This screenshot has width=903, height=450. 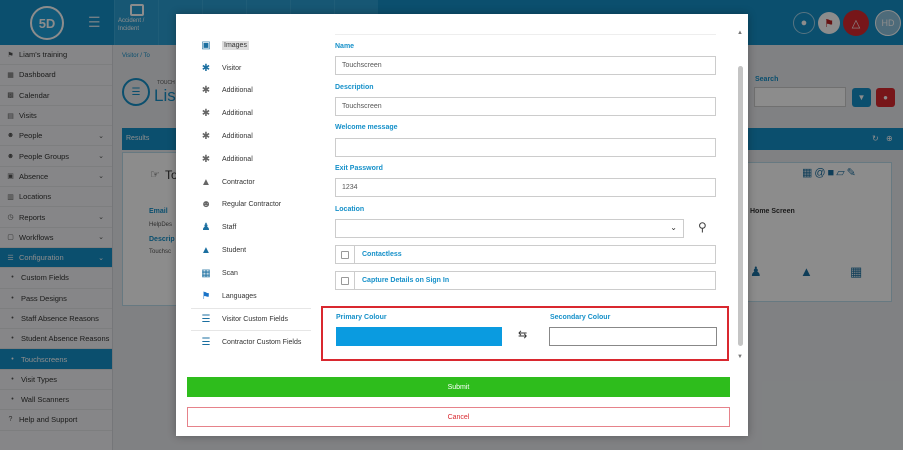 I want to click on menu-item-contractor: ▲ Contractor, so click(x=251, y=182).